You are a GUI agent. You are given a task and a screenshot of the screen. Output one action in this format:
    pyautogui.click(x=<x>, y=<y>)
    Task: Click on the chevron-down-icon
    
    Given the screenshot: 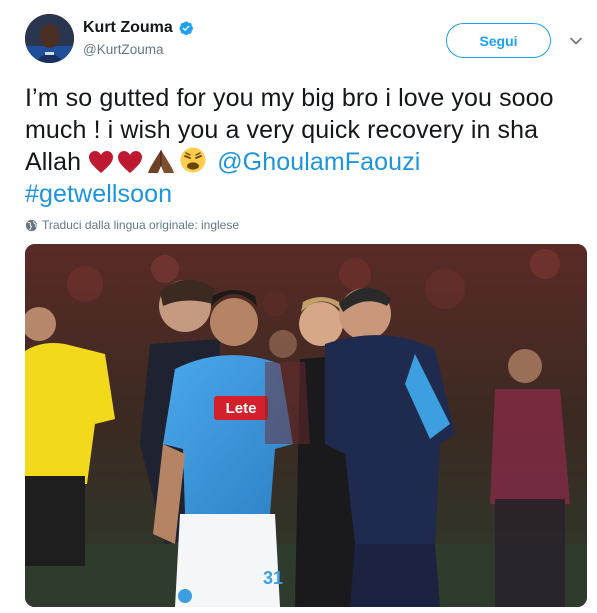 What is the action you would take?
    pyautogui.click(x=576, y=41)
    